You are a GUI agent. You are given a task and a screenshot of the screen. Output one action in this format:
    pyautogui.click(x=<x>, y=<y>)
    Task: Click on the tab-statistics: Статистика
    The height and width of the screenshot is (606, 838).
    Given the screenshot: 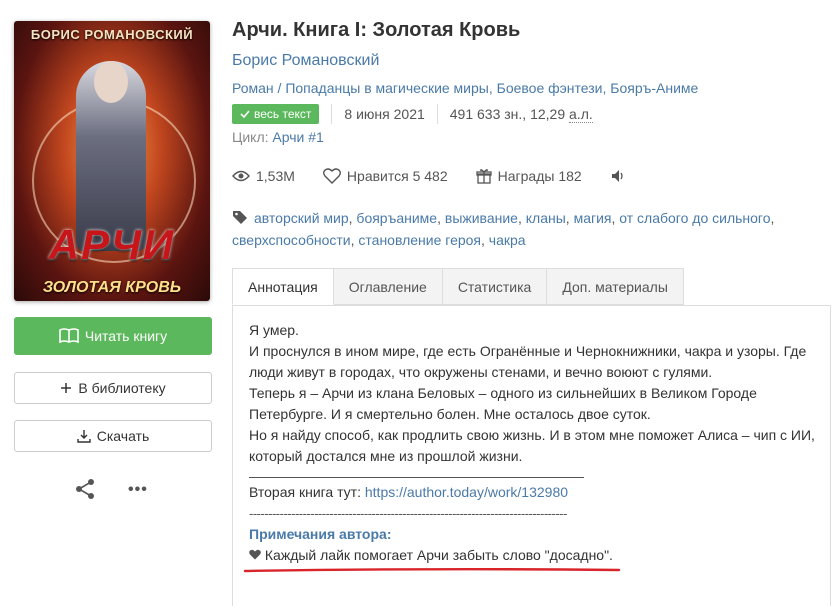 What is the action you would take?
    pyautogui.click(x=495, y=286)
    